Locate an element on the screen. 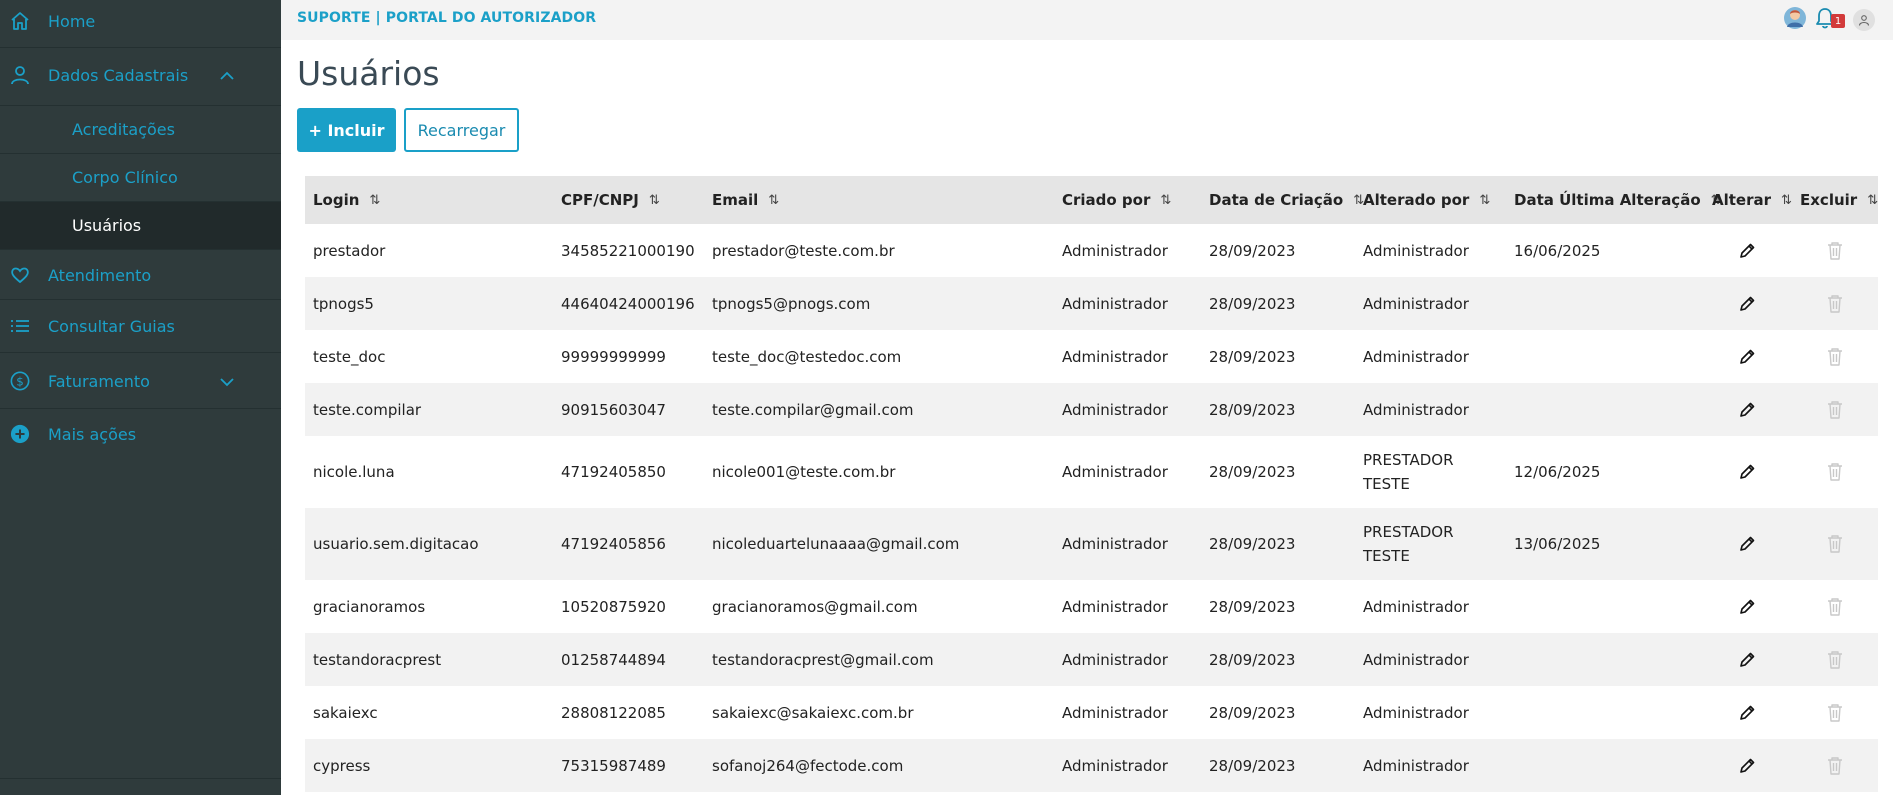 The width and height of the screenshot is (1893, 795). cell-email: tpnogs5@pnogs.com is located at coordinates (791, 303).